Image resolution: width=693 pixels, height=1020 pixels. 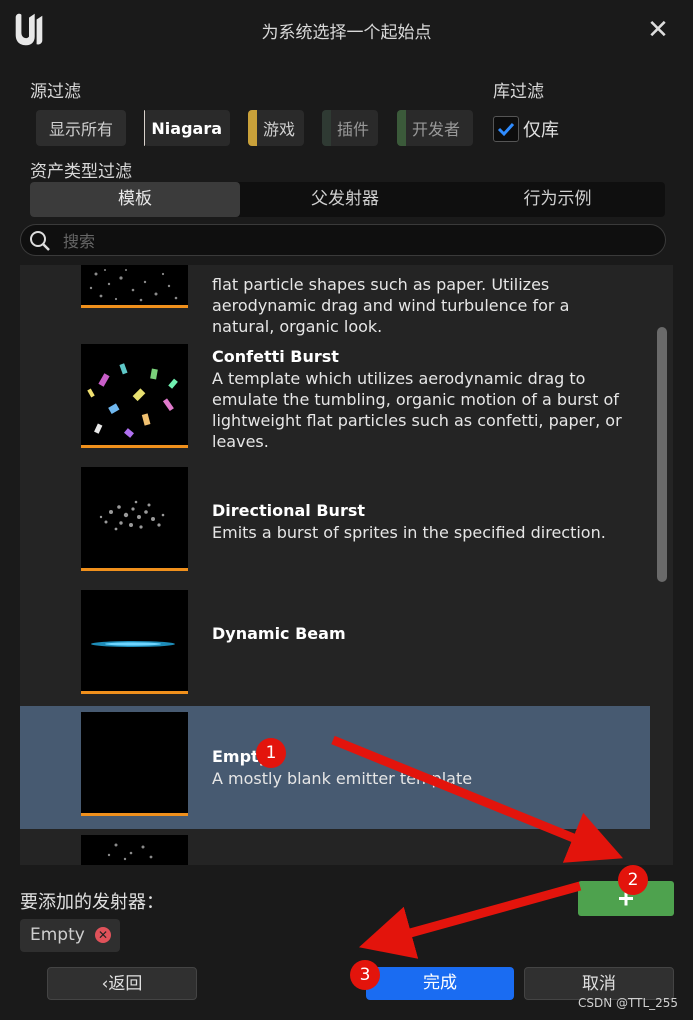 I want to click on template-title: Directional Burst, so click(x=289, y=510).